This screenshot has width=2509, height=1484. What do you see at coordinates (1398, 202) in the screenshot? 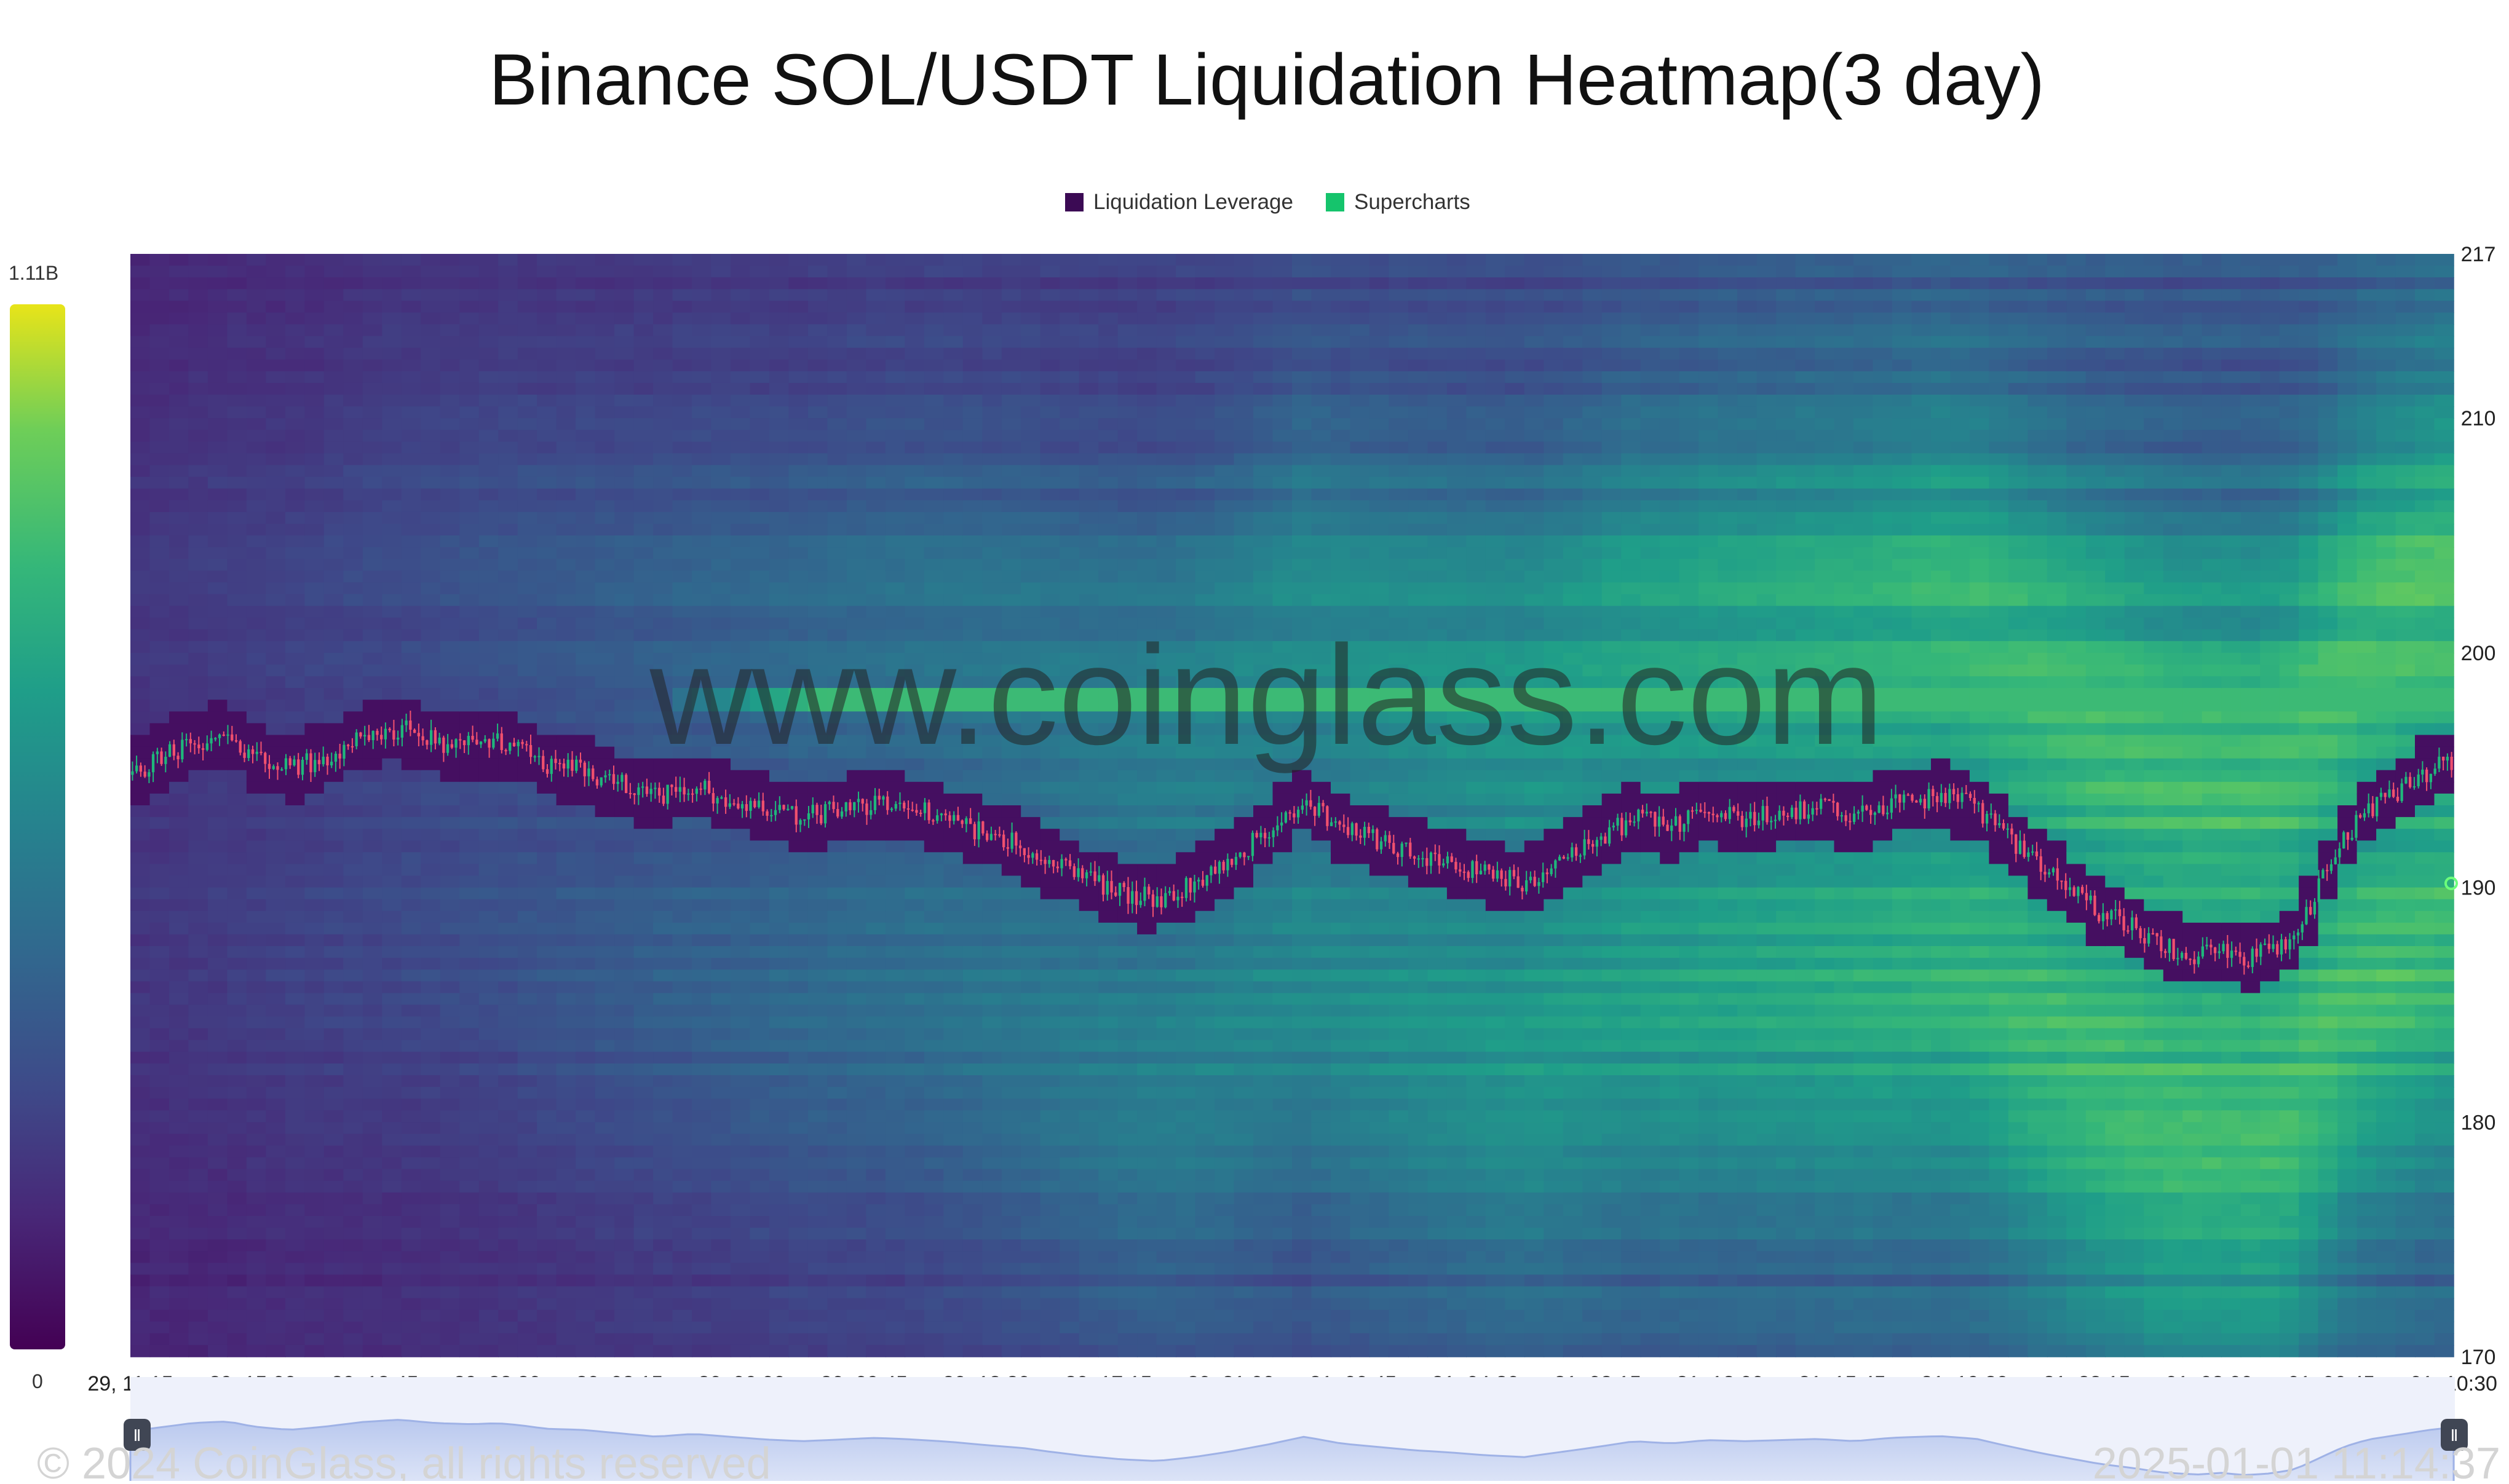
I see `legend-item-supercharts: Supercharts` at bounding box center [1398, 202].